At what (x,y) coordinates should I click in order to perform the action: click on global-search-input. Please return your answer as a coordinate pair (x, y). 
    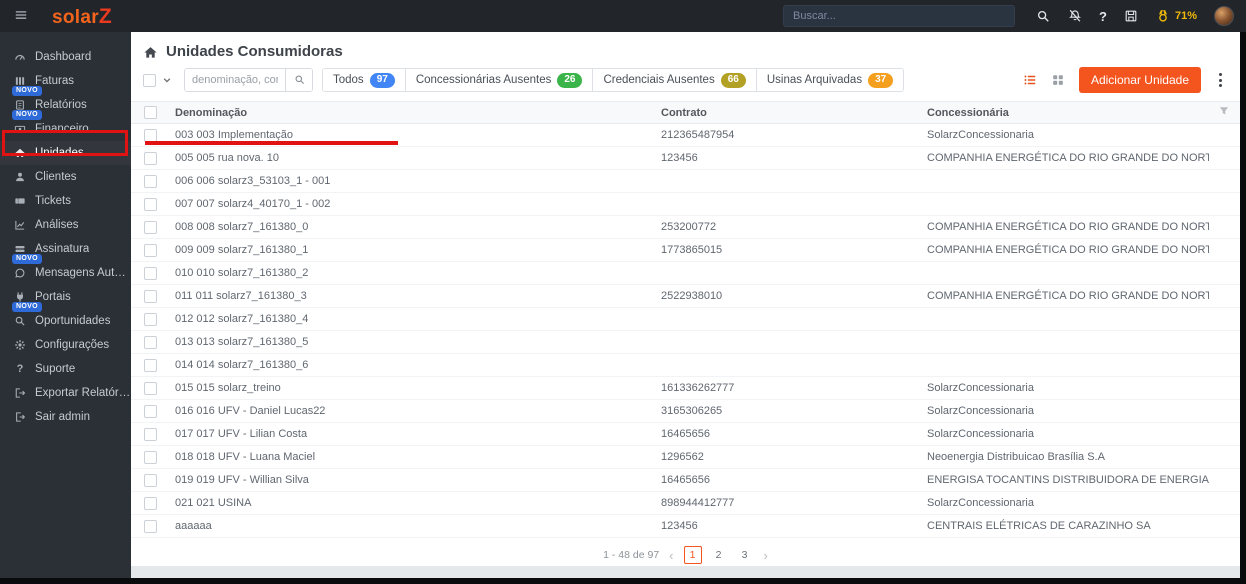
    Looking at the image, I should click on (899, 16).